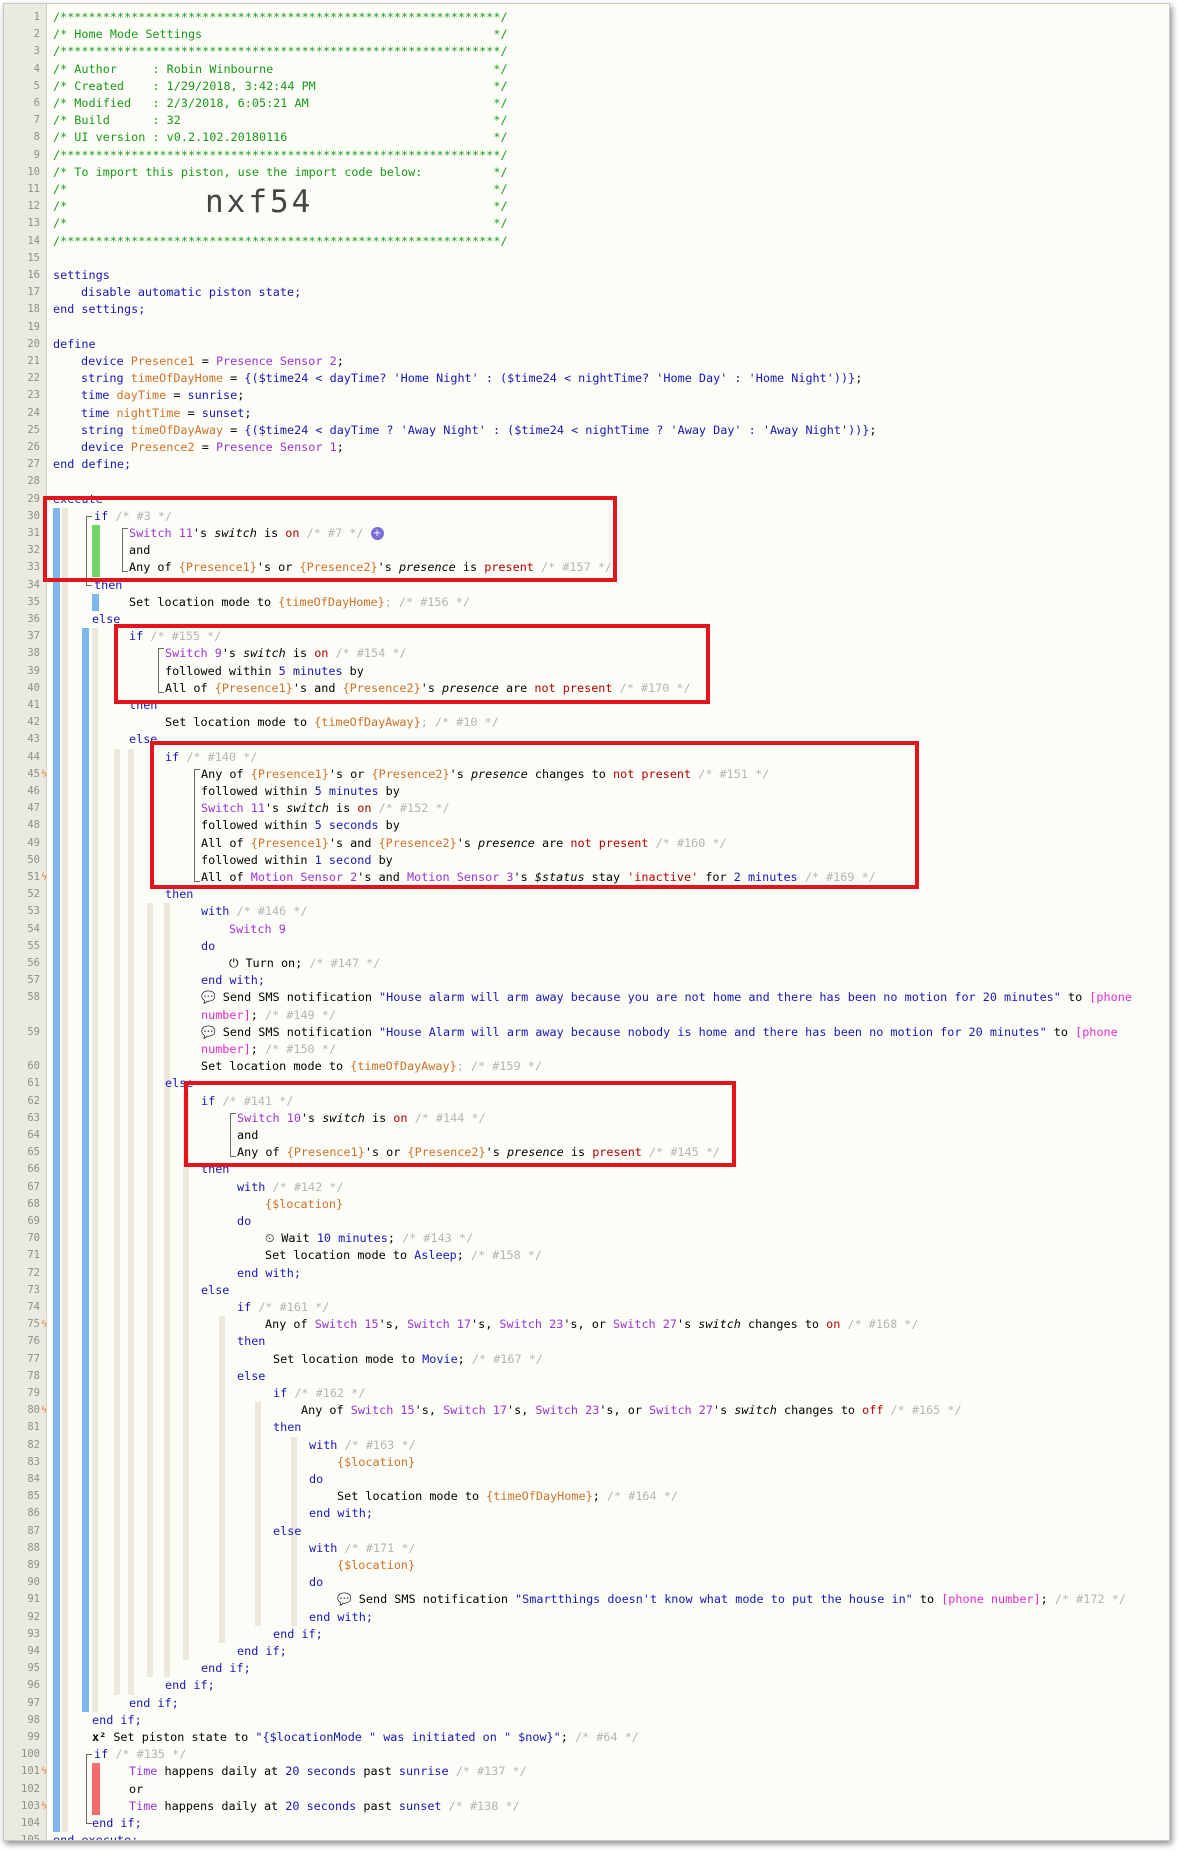 The width and height of the screenshot is (1178, 1853). What do you see at coordinates (361, 1118) in the screenshot?
I see `code-line: Switch 10's switch is on /* #144 */` at bounding box center [361, 1118].